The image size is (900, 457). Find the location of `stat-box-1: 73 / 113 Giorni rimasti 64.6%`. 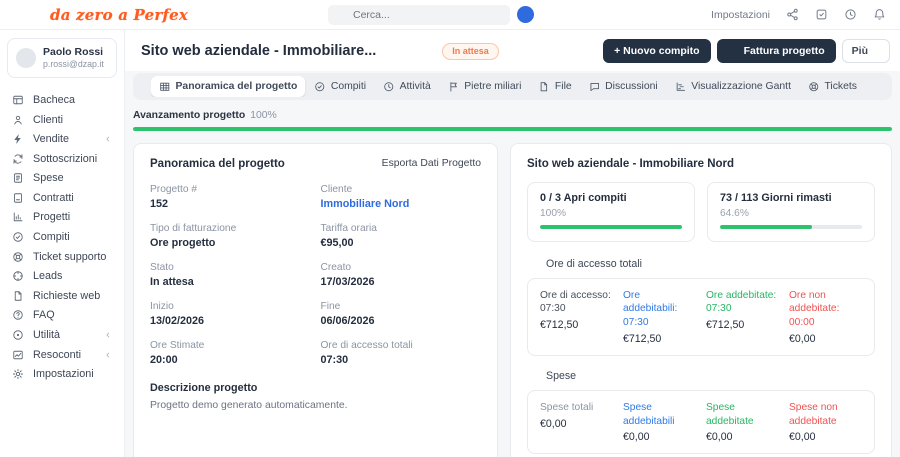

stat-box-1: 73 / 113 Giorni rimasti 64.6% is located at coordinates (791, 211).